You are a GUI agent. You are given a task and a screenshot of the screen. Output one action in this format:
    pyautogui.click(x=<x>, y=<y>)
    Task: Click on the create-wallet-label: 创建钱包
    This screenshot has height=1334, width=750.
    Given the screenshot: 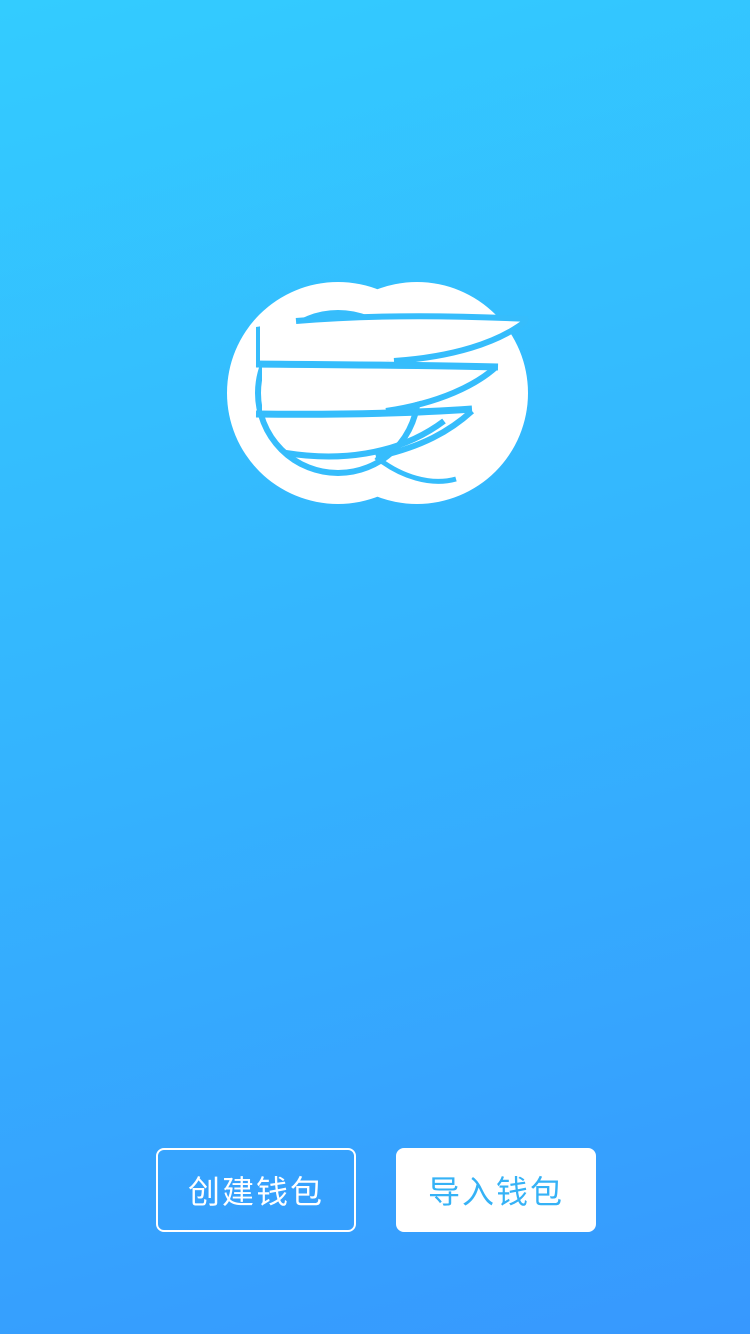 What is the action you would take?
    pyautogui.click(x=255, y=1192)
    